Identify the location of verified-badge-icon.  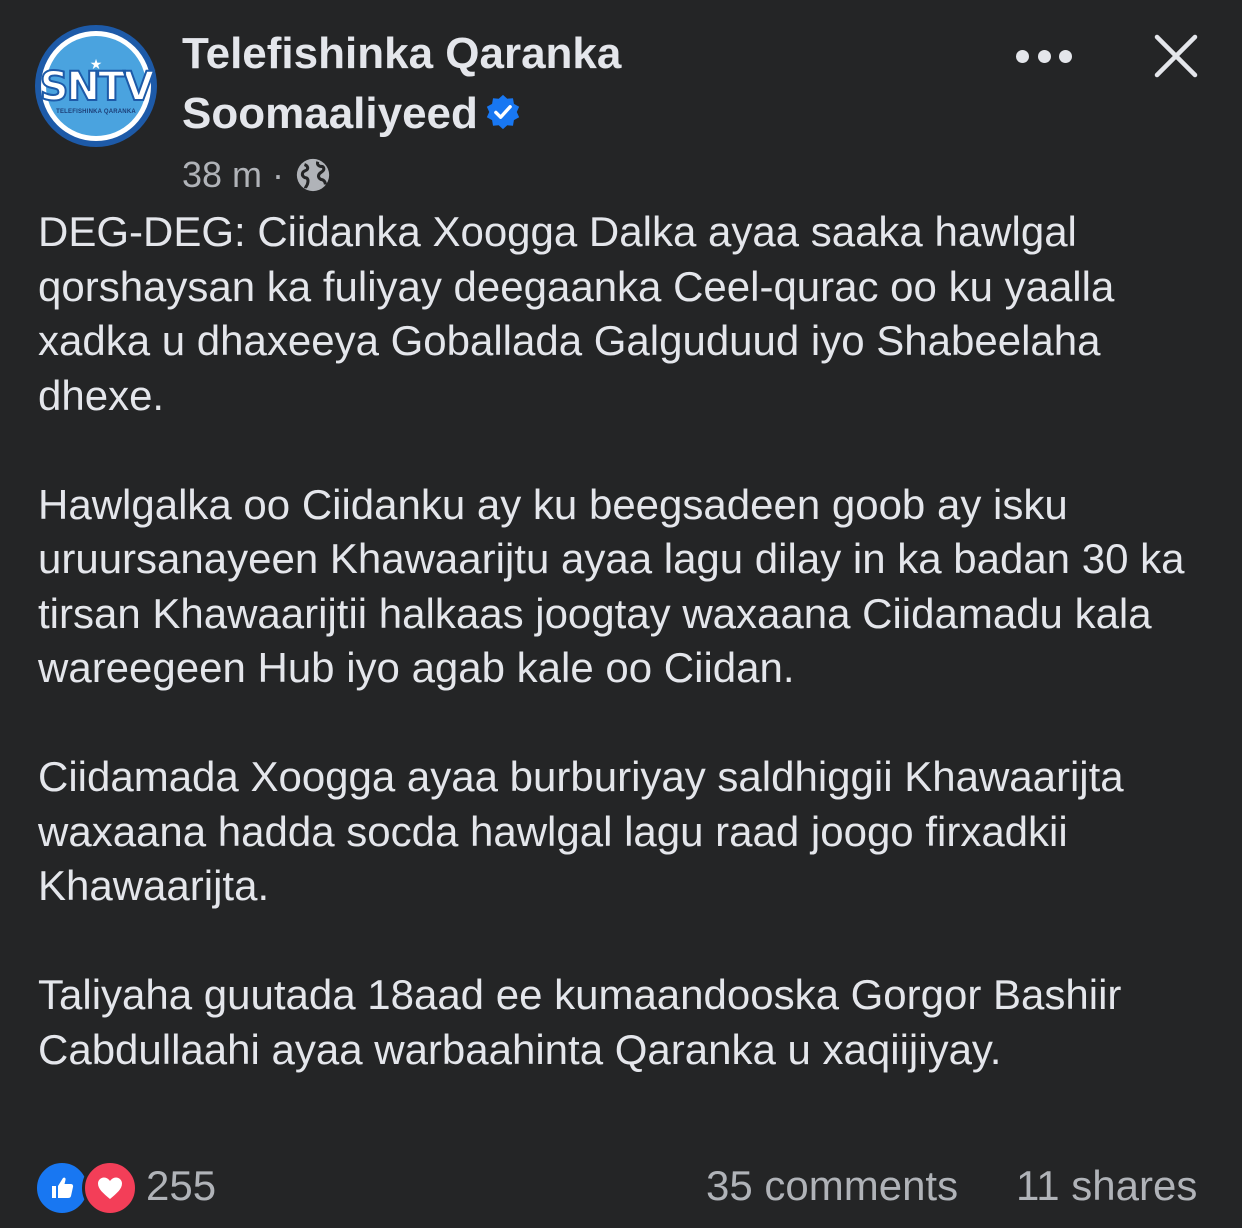
(503, 112).